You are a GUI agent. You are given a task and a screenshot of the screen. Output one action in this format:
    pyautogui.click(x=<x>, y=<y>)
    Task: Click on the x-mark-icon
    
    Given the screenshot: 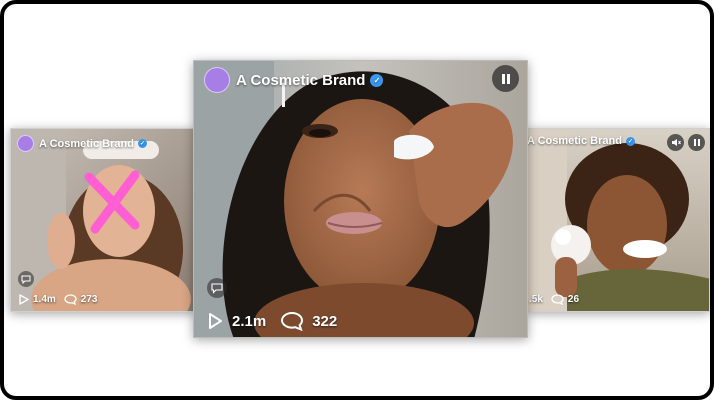 What is the action you would take?
    pyautogui.click(x=116, y=204)
    